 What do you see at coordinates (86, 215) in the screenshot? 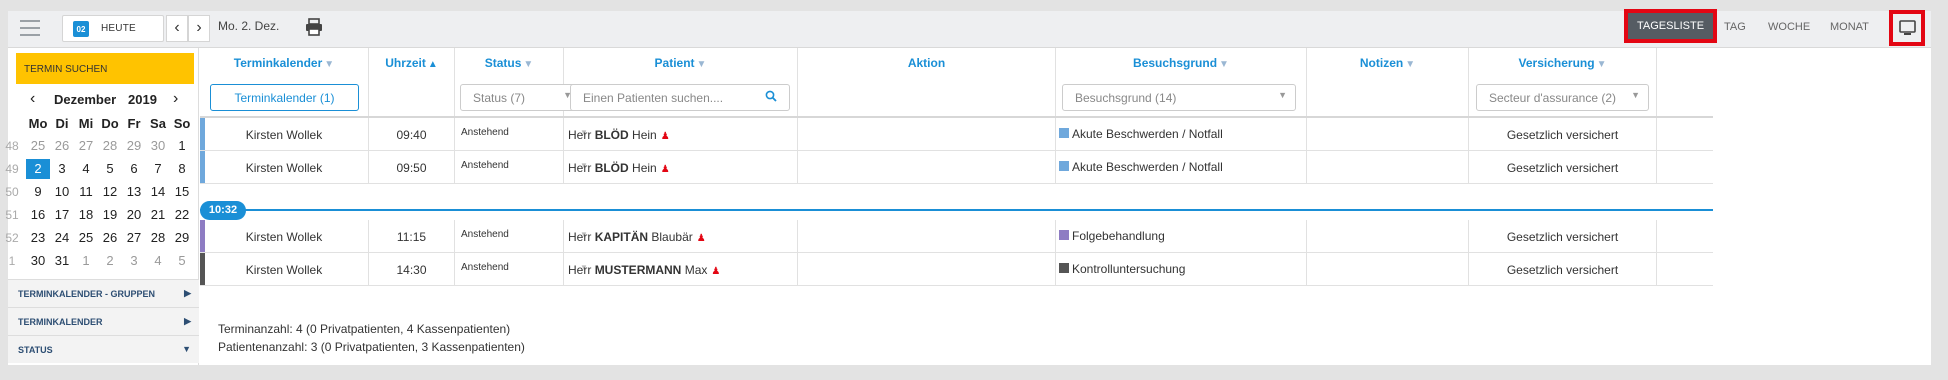
I see `calendar-day: 18` at bounding box center [86, 215].